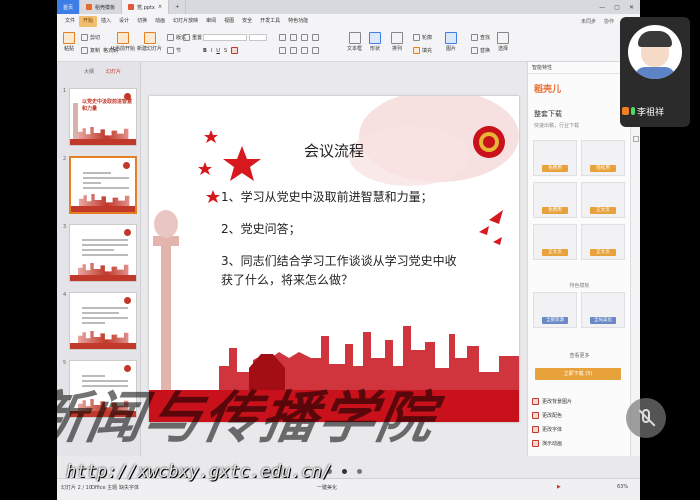 Image resolution: width=700 pixels, height=500 pixels. What do you see at coordinates (149, 42) in the screenshot?
I see `new-slide-button: 新建幻灯片` at bounding box center [149, 42].